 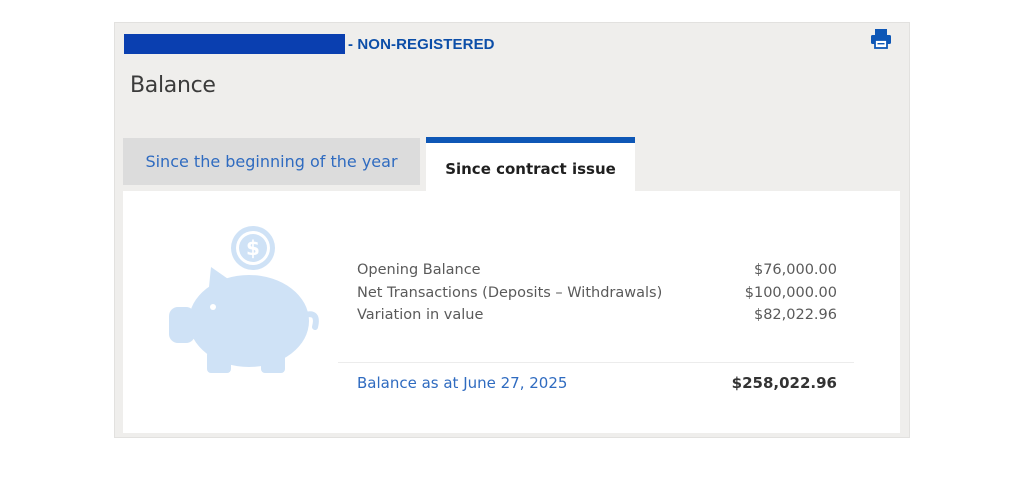 What do you see at coordinates (795, 315) in the screenshot?
I see `row-value: $82,022.96` at bounding box center [795, 315].